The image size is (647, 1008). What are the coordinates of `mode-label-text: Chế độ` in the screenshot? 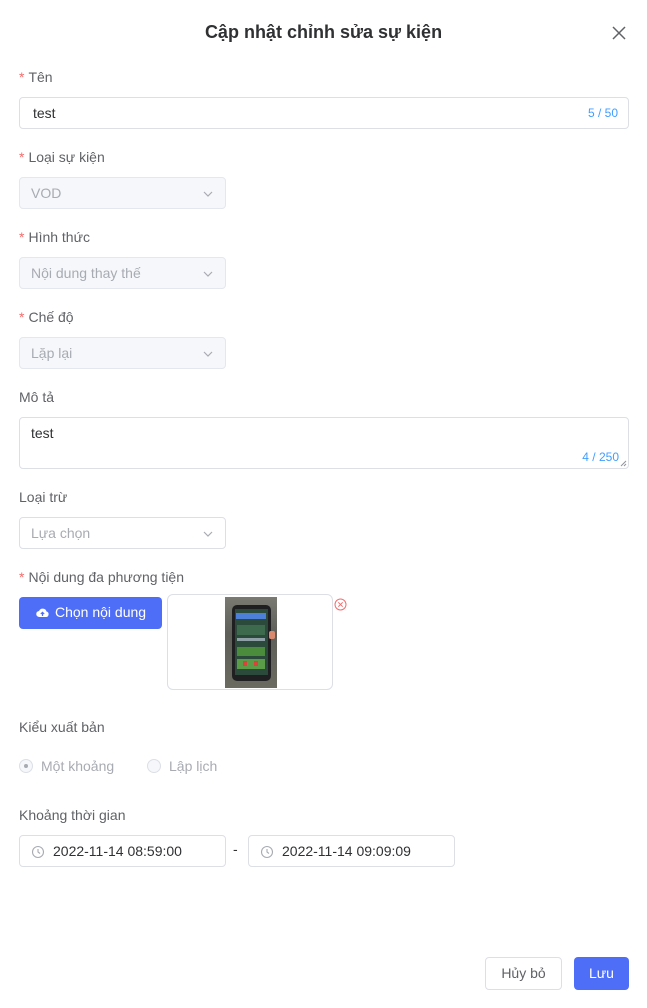 It's located at (51, 317).